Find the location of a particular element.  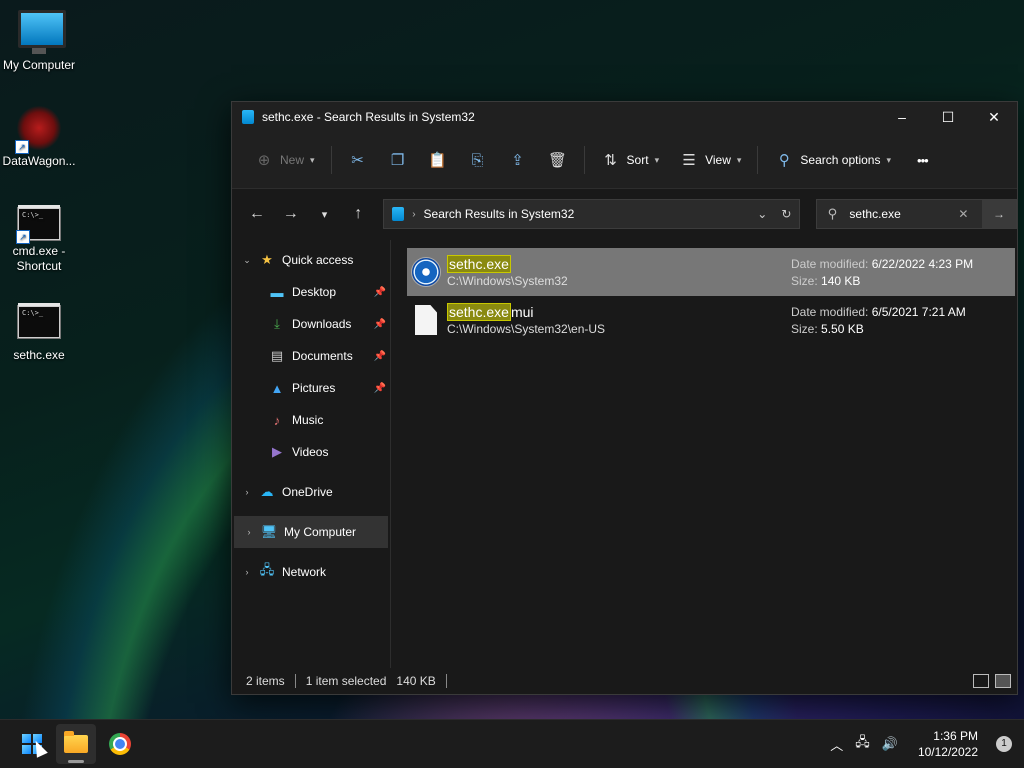

recent-locations-button: ▾ is located at coordinates (325, 214).